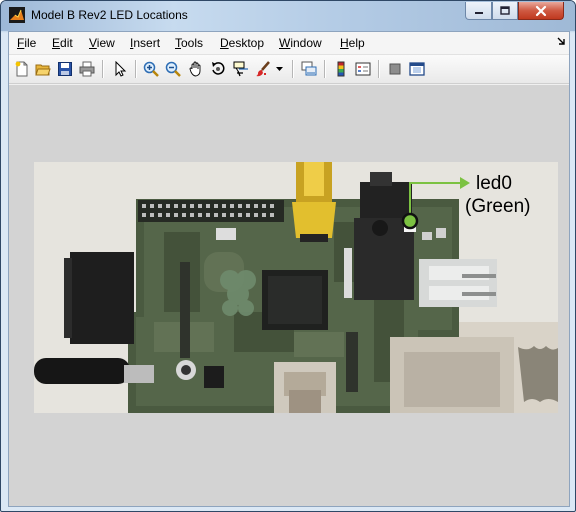 The width and height of the screenshot is (576, 512). I want to click on edit-plot-button, so click(120, 69).